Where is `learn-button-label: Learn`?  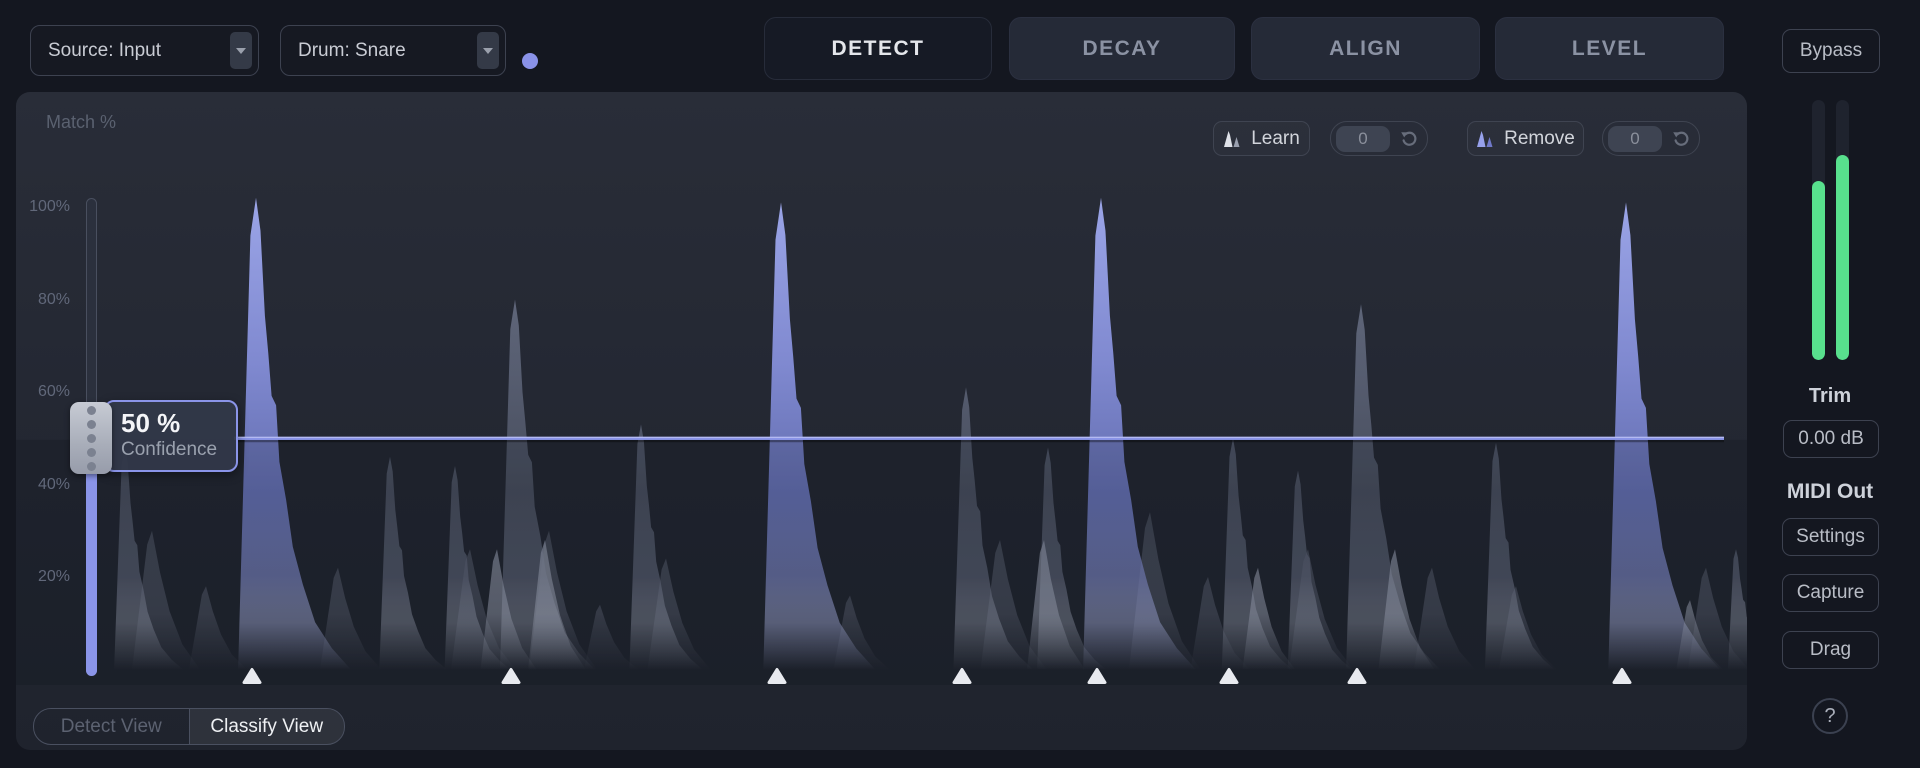
learn-button-label: Learn is located at coordinates (1275, 138).